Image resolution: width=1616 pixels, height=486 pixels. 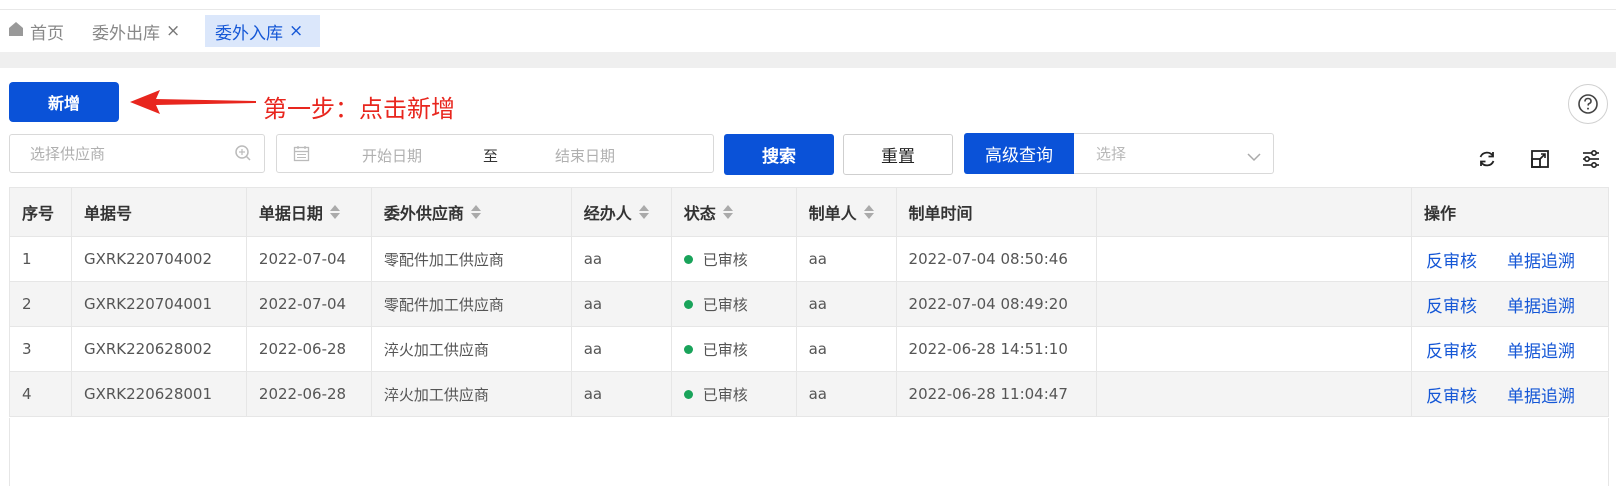 I want to click on col-supplier: 委外供应商, so click(x=471, y=212).